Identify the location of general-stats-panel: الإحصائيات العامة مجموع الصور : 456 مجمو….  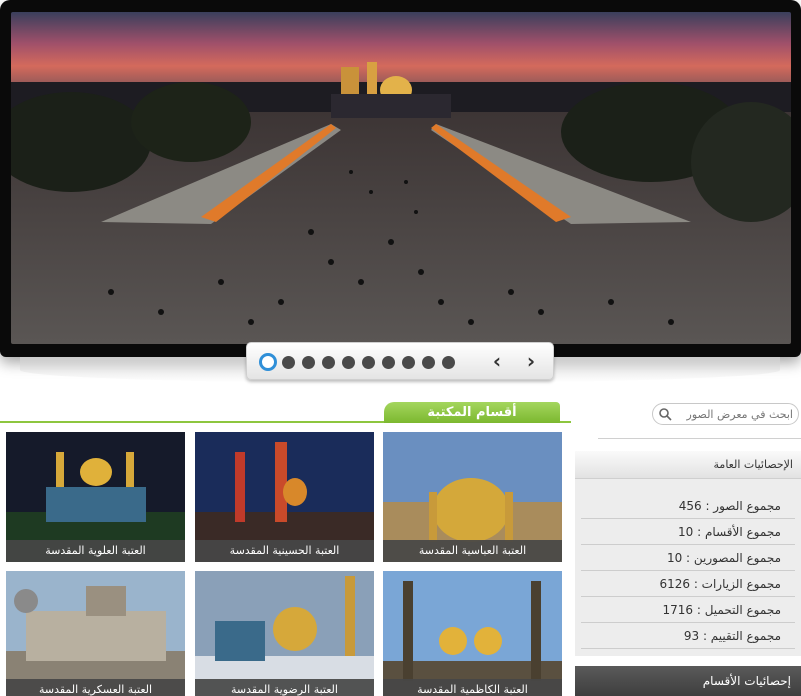
(688, 553).